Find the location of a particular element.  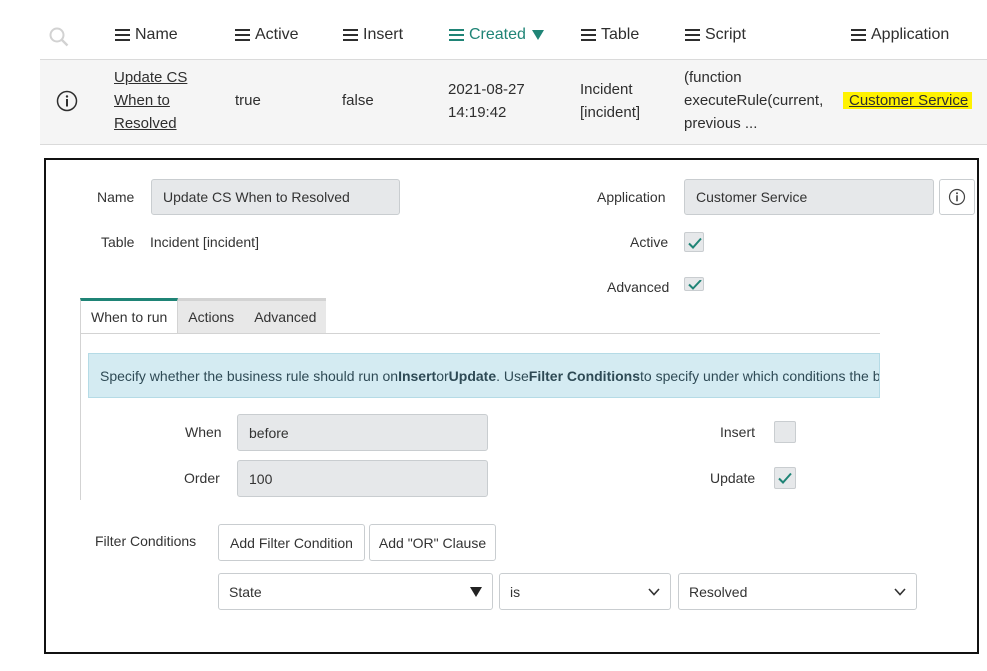

script-line: executeRule(current, is located at coordinates (754, 100).